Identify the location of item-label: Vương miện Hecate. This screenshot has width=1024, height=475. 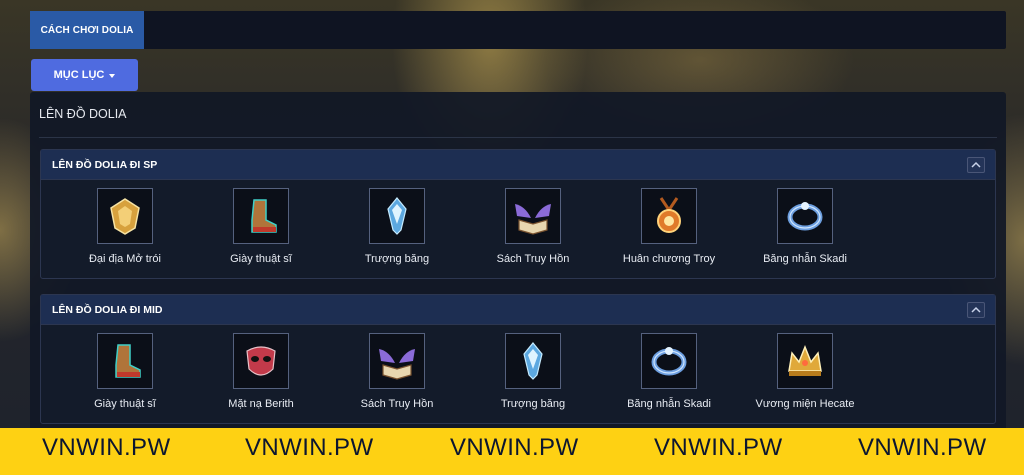
(805, 404).